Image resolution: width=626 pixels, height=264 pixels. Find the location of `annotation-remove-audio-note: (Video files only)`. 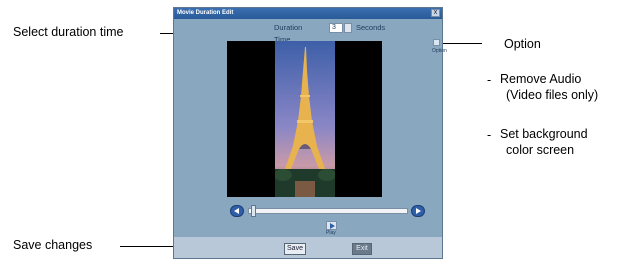

annotation-remove-audio-note: (Video files only) is located at coordinates (552, 95).